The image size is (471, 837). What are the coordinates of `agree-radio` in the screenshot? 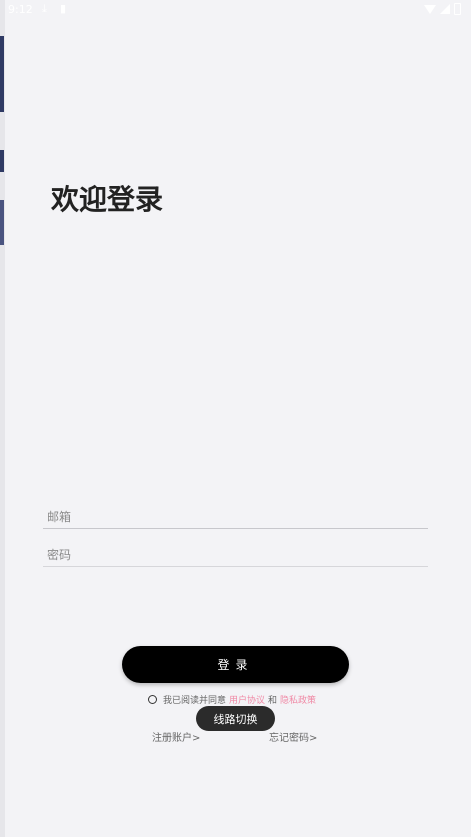 It's located at (152, 699).